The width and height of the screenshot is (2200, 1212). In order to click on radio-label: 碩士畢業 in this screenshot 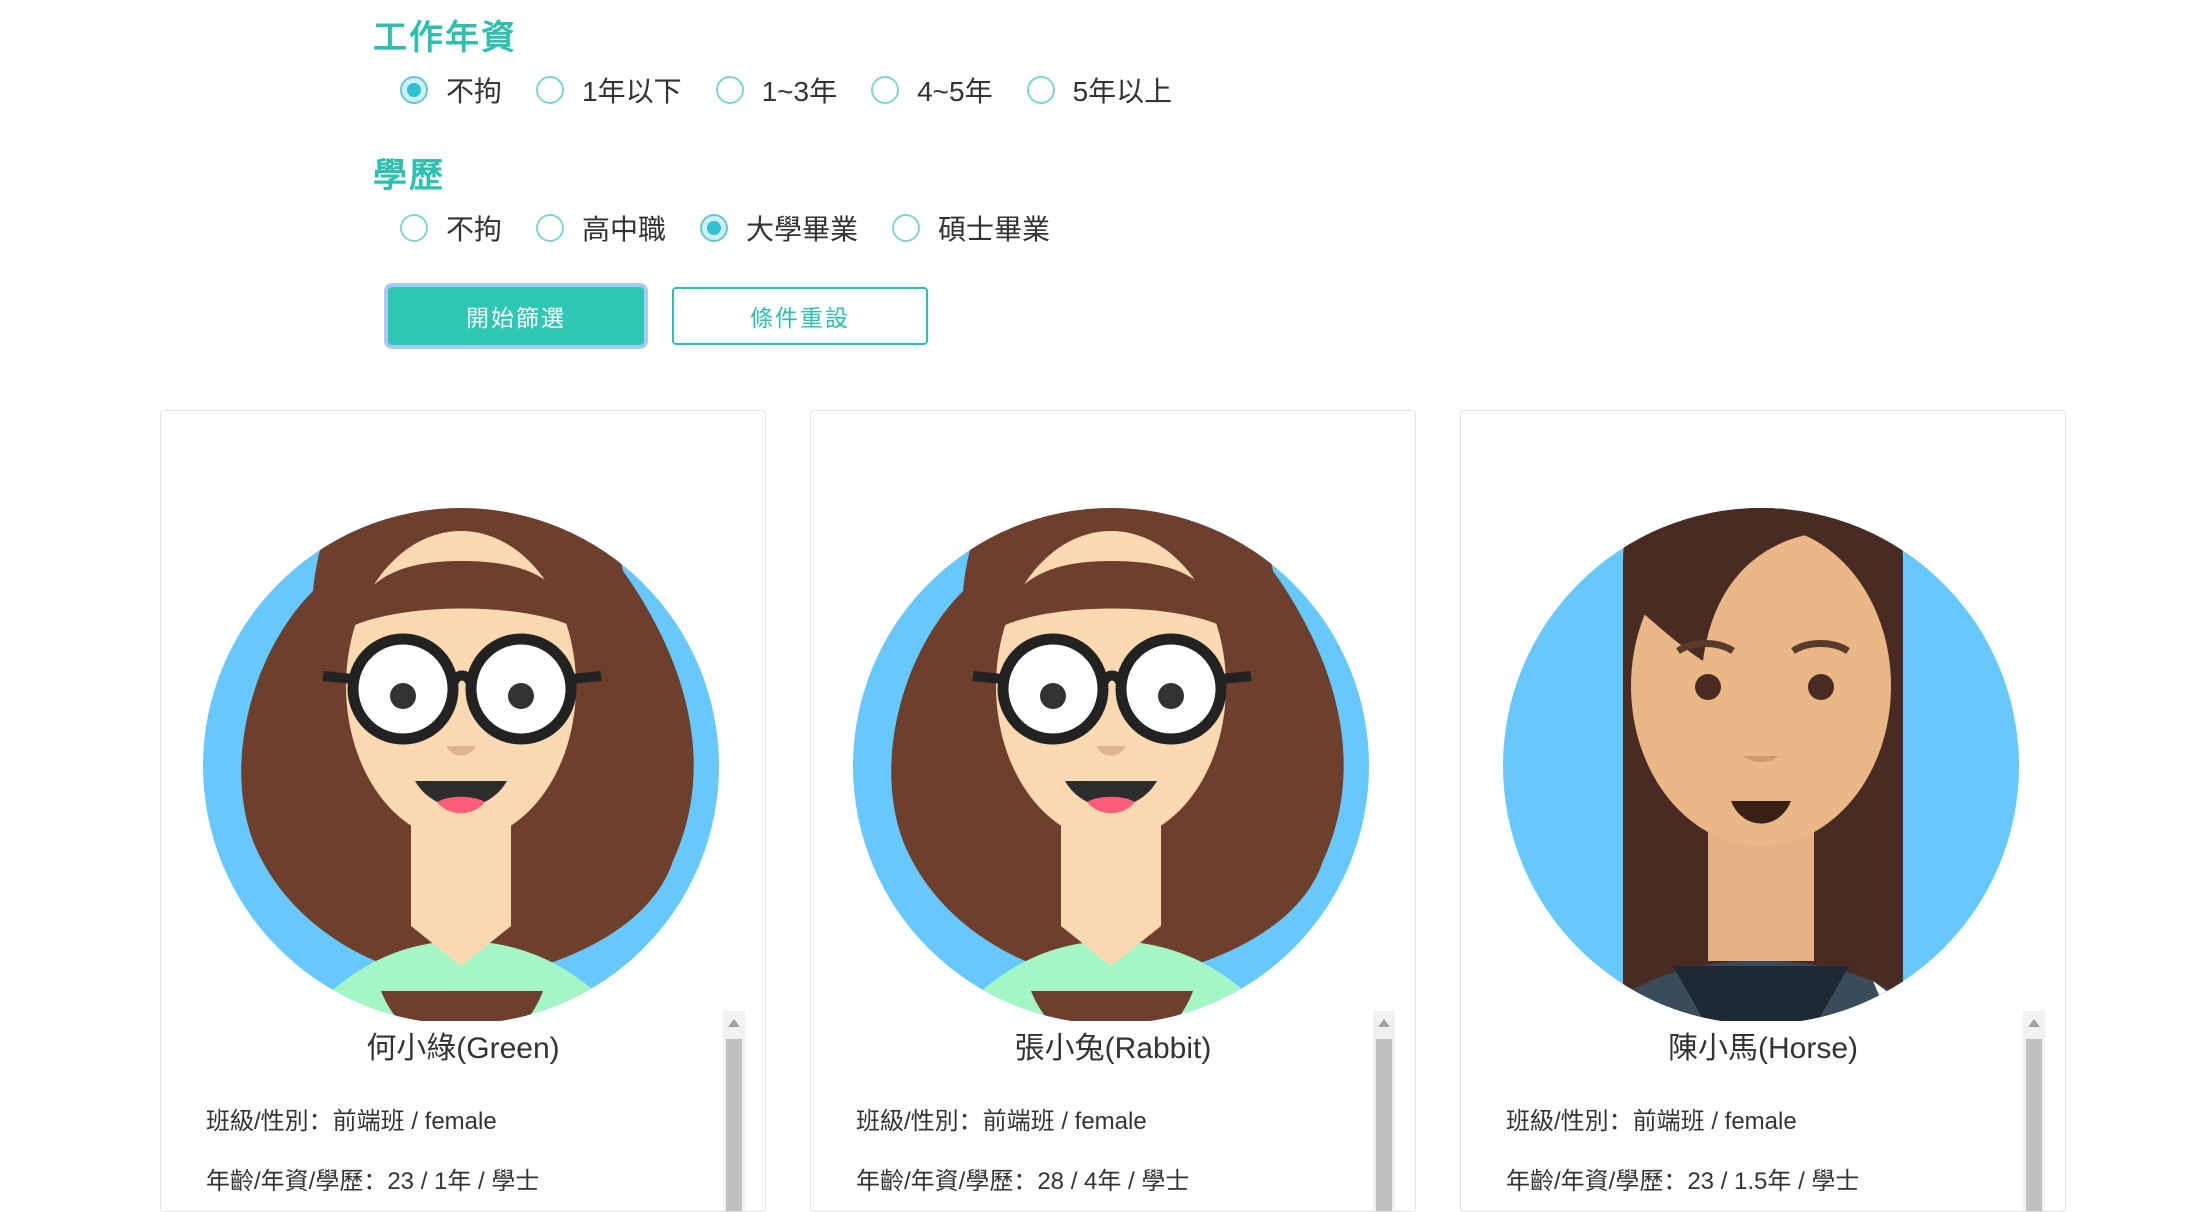, I will do `click(994, 229)`.